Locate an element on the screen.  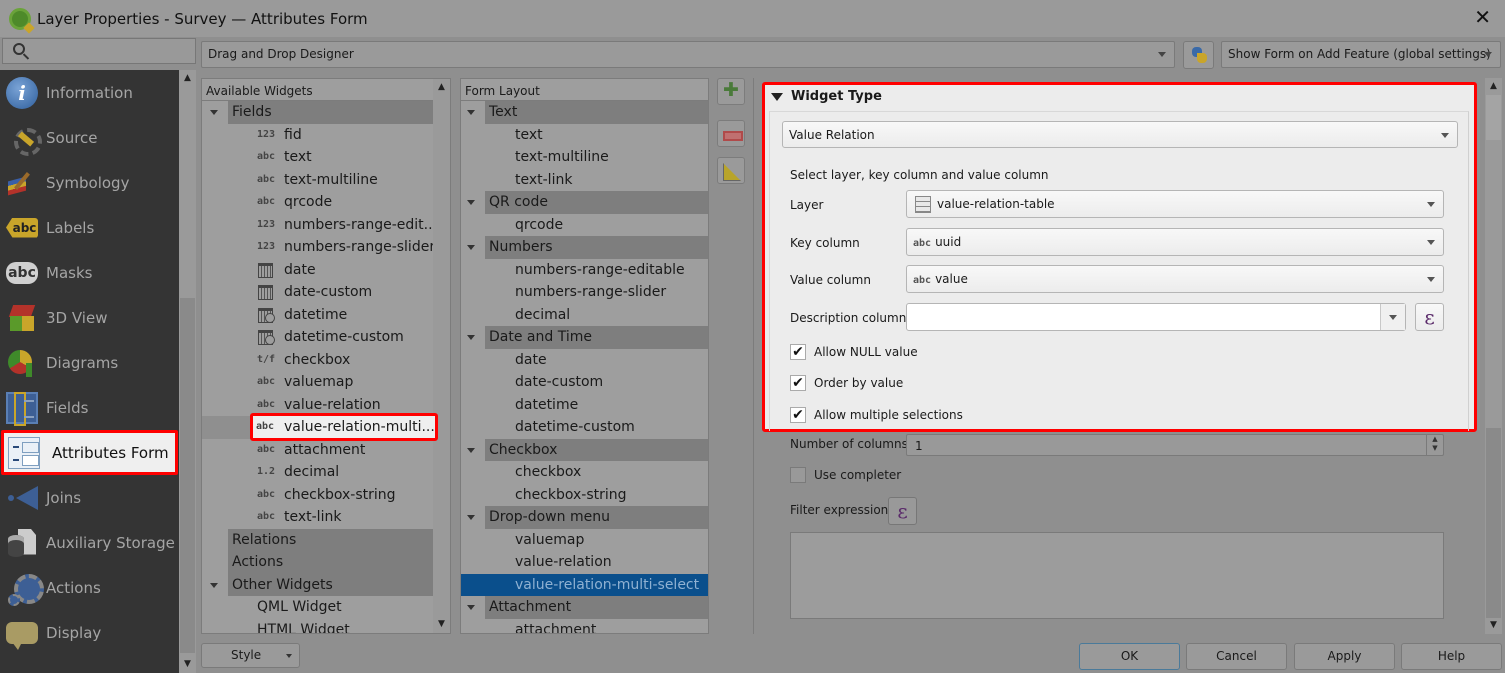
field-item: abc attachment is located at coordinates (326, 450).